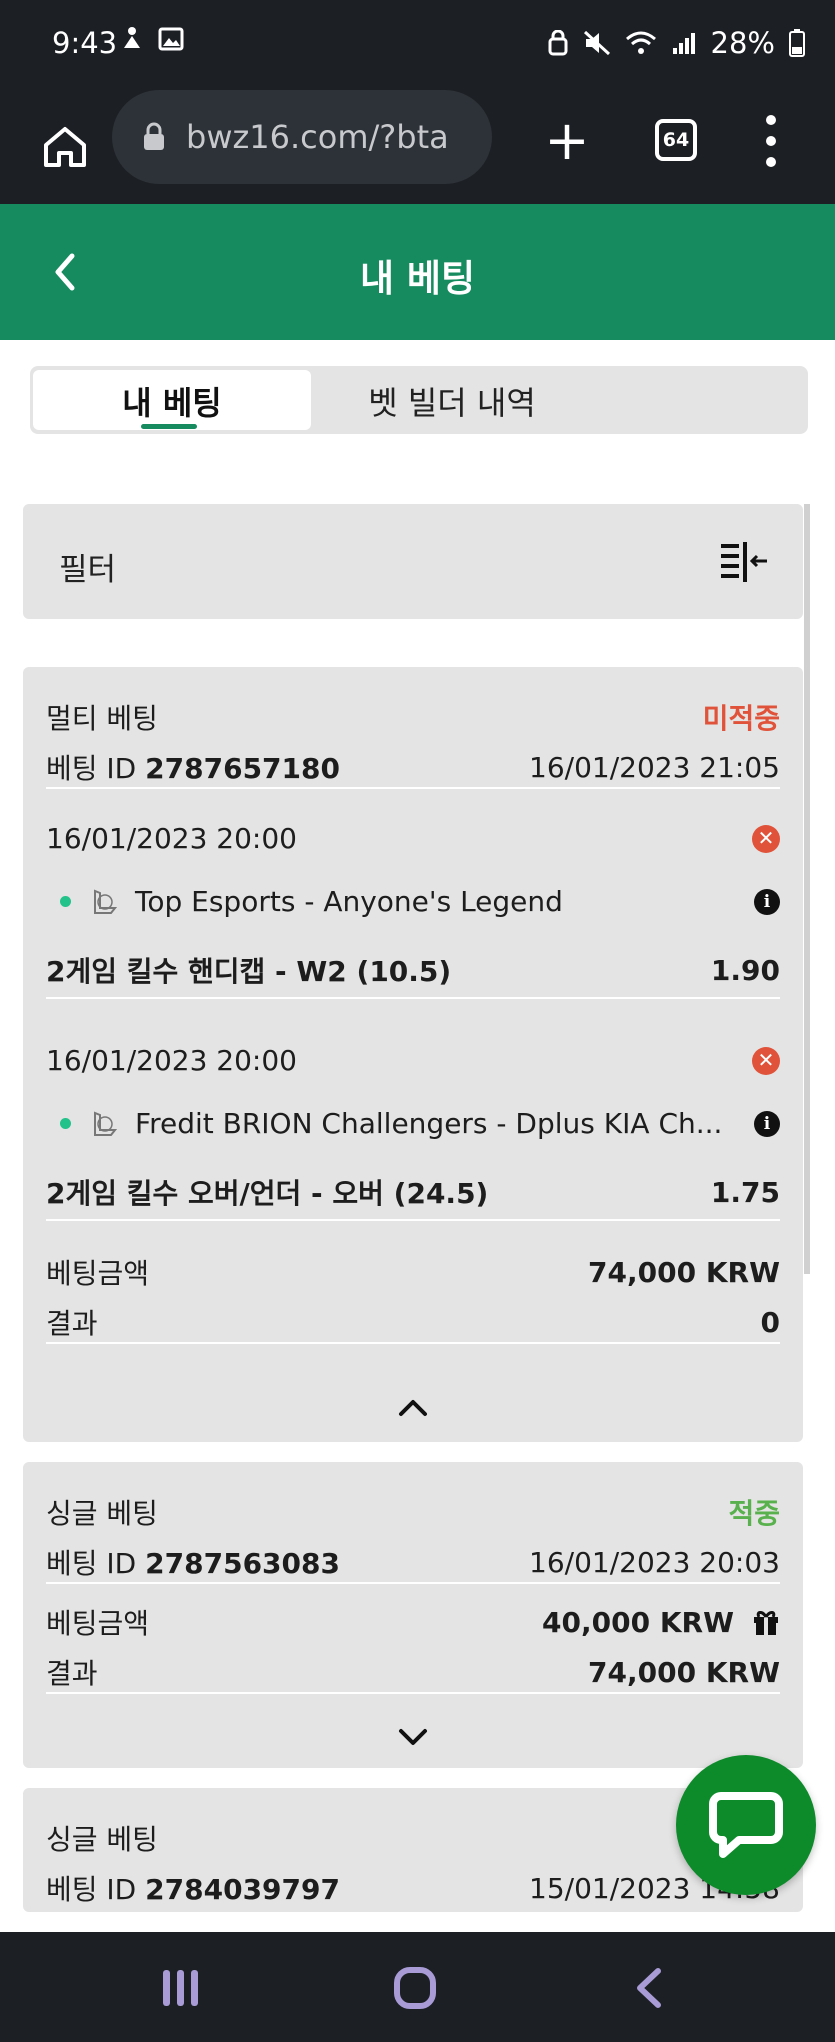 This screenshot has width=835, height=2042. Describe the element at coordinates (242, 768) in the screenshot. I see `bet-id: 2787657180` at that location.